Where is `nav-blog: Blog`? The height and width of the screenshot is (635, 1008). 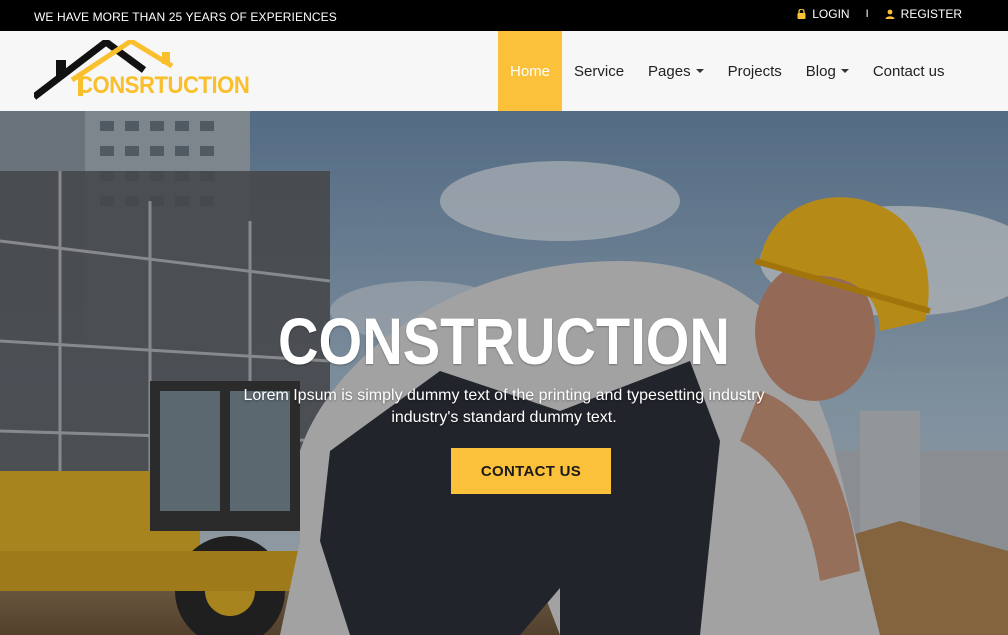 nav-blog: Blog is located at coordinates (827, 71).